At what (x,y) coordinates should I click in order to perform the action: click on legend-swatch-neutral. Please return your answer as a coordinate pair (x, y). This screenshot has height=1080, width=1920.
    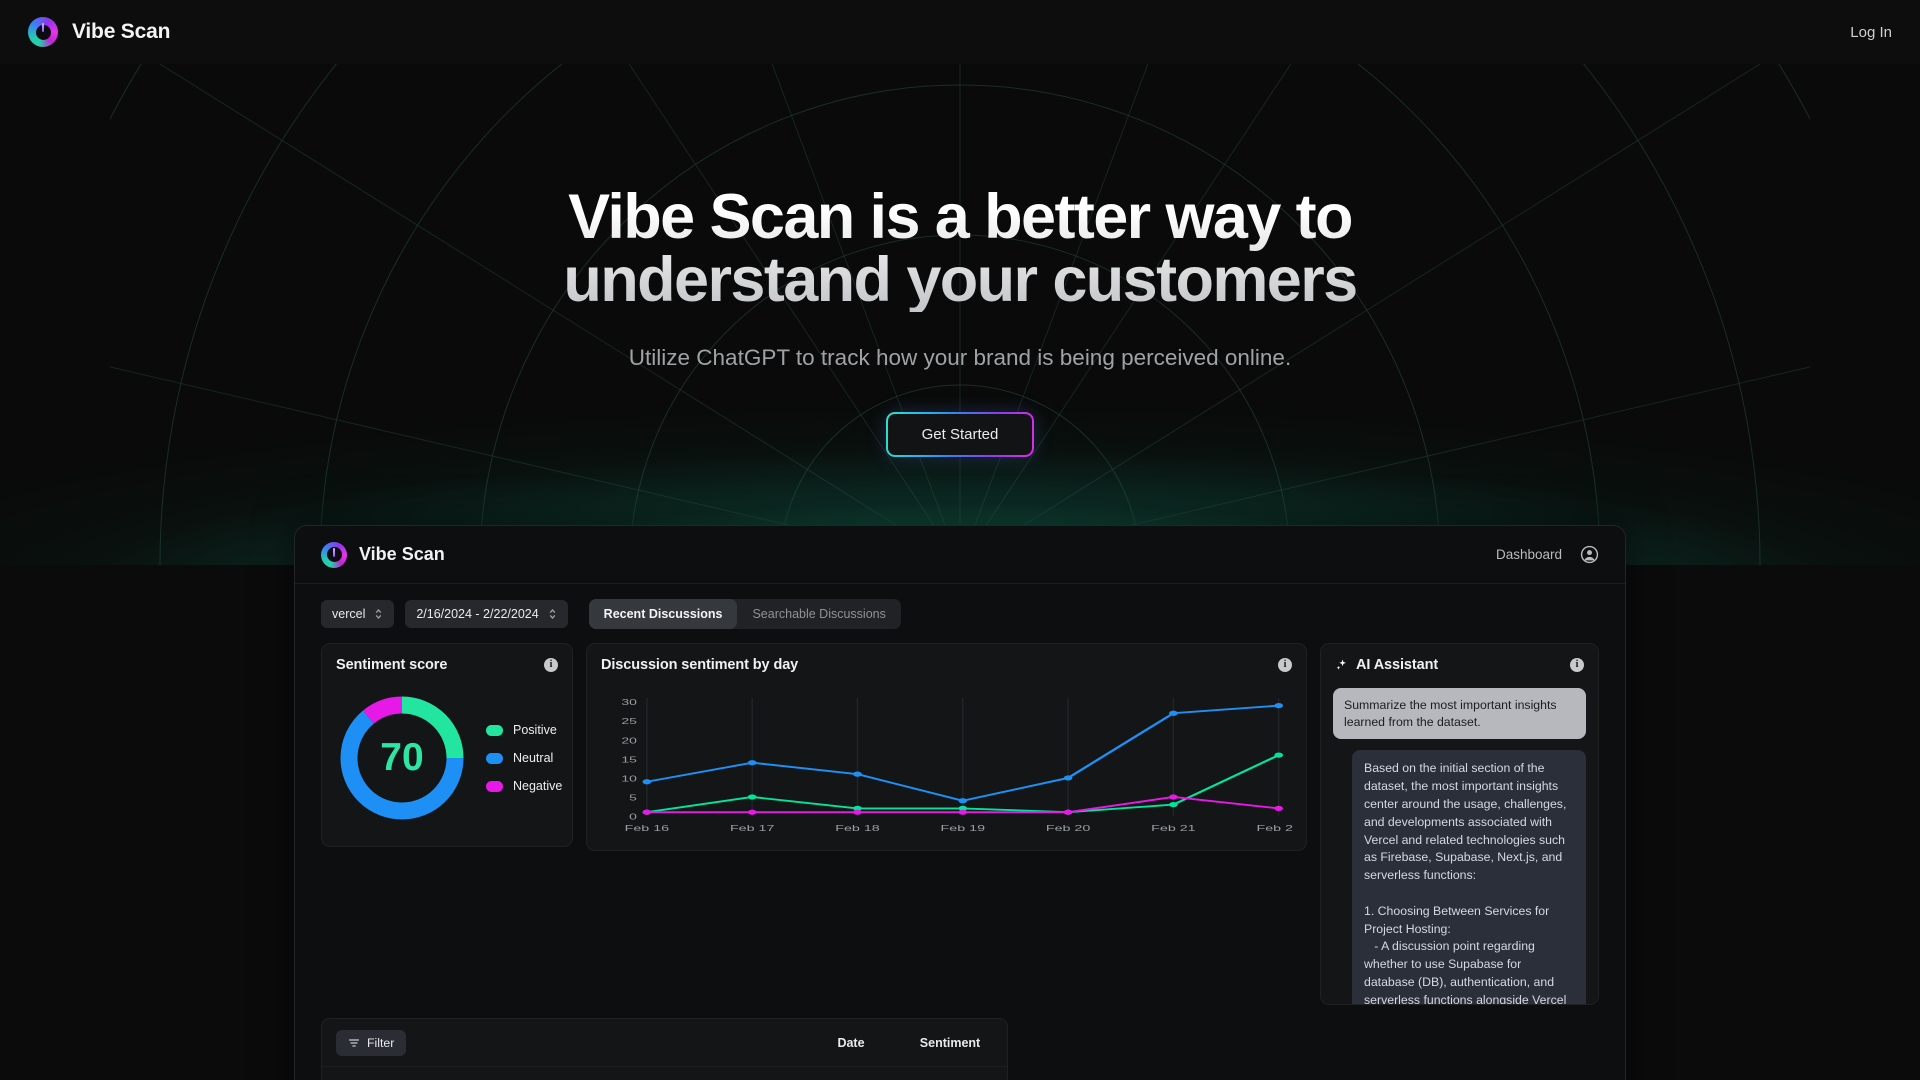
    Looking at the image, I should click on (494, 758).